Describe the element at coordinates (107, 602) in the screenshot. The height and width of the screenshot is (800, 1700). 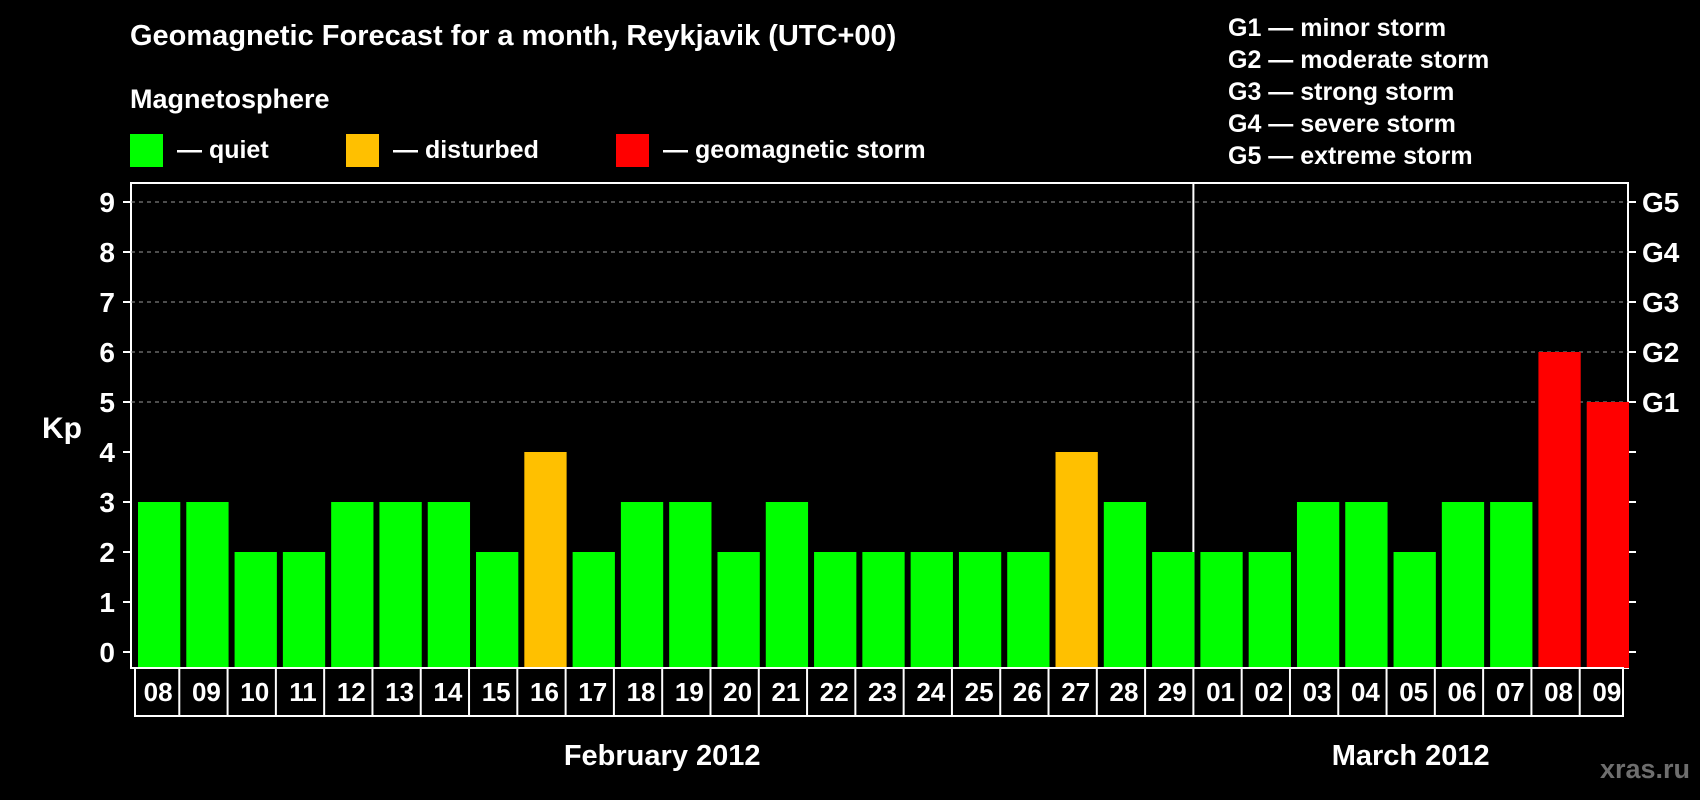
I see `y-tick-label-1: 1` at that location.